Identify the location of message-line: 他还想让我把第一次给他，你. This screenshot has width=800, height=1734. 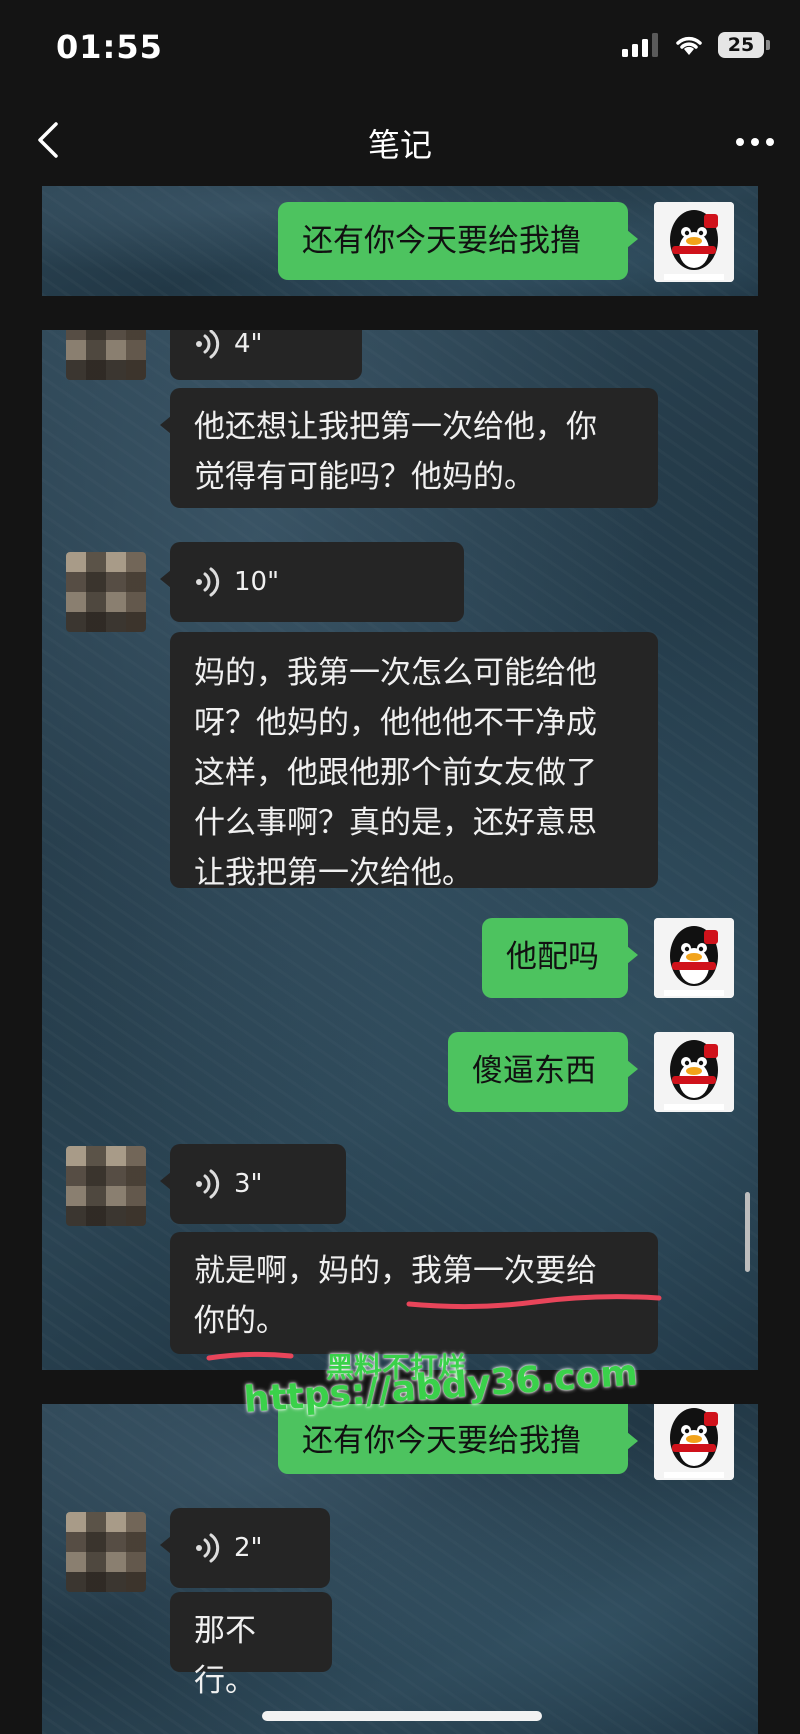
(395, 427).